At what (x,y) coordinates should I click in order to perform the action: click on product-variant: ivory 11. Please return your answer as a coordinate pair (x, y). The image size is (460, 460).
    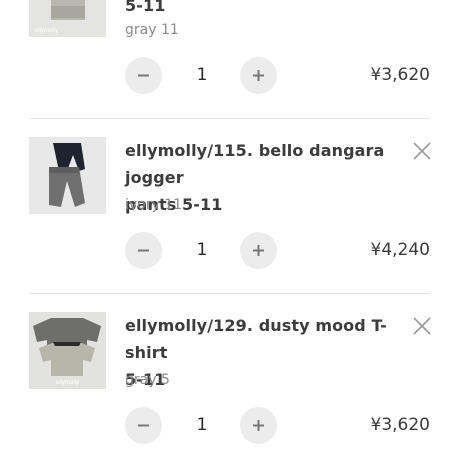
    Looking at the image, I should click on (154, 205).